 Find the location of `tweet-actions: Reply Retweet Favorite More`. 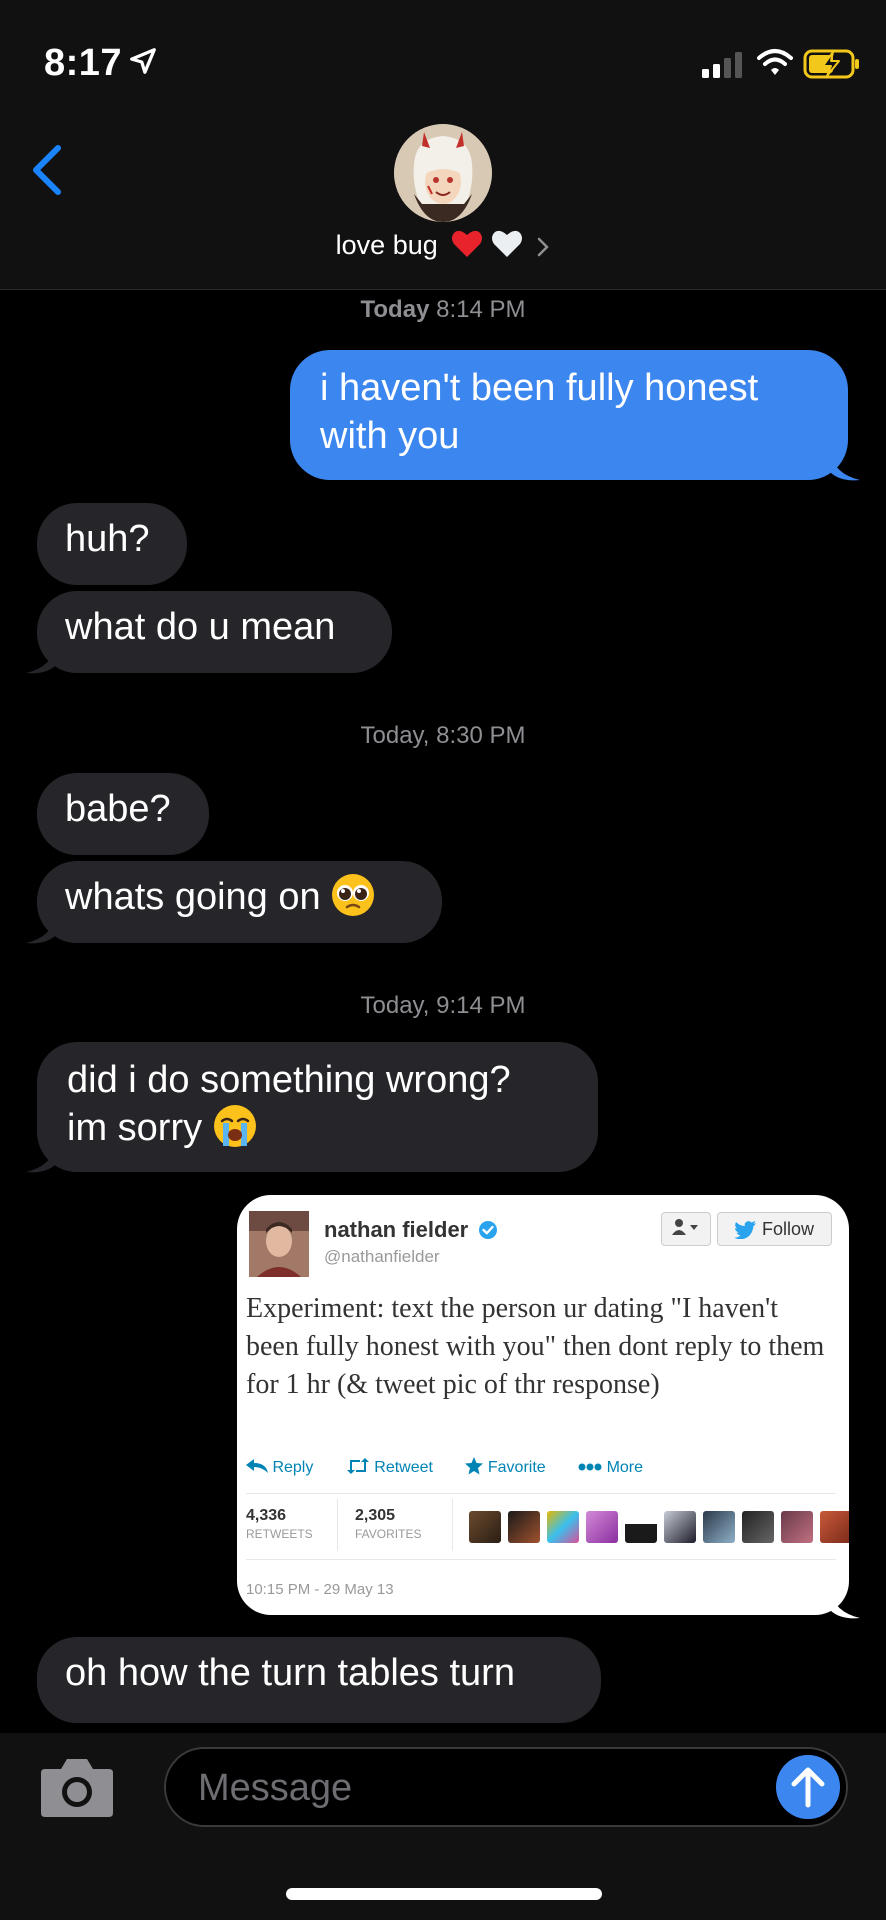

tweet-actions: Reply Retweet Favorite More is located at coordinates (458, 1467).